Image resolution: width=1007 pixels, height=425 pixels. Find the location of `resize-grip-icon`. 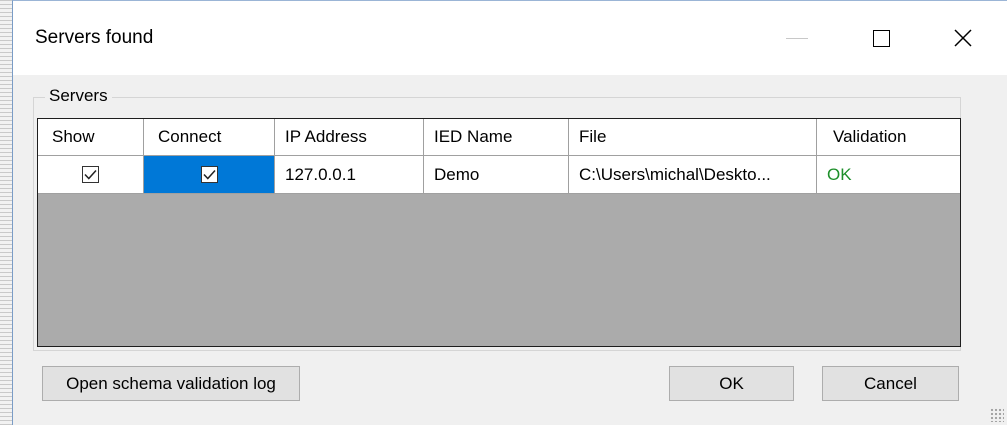

resize-grip-icon is located at coordinates (997, 415).